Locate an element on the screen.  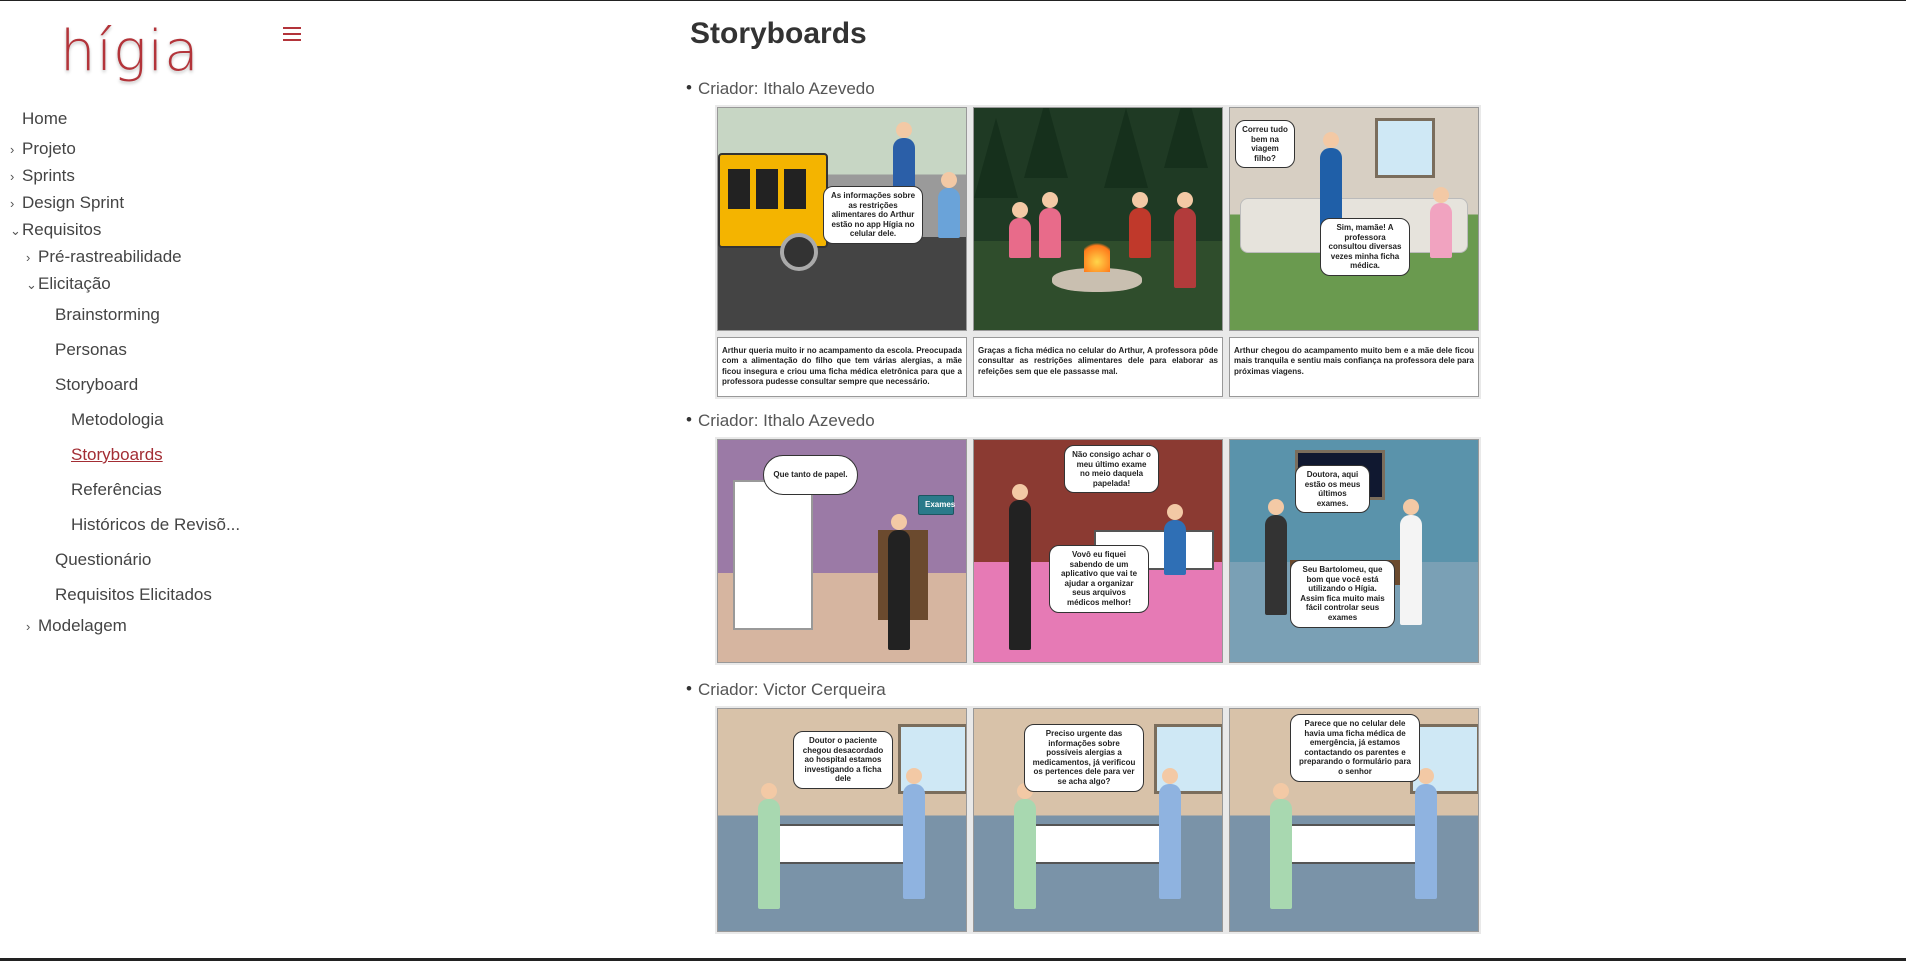
sidebar-item-elicitacao: ⌄Elicitação is located at coordinates (68, 284).